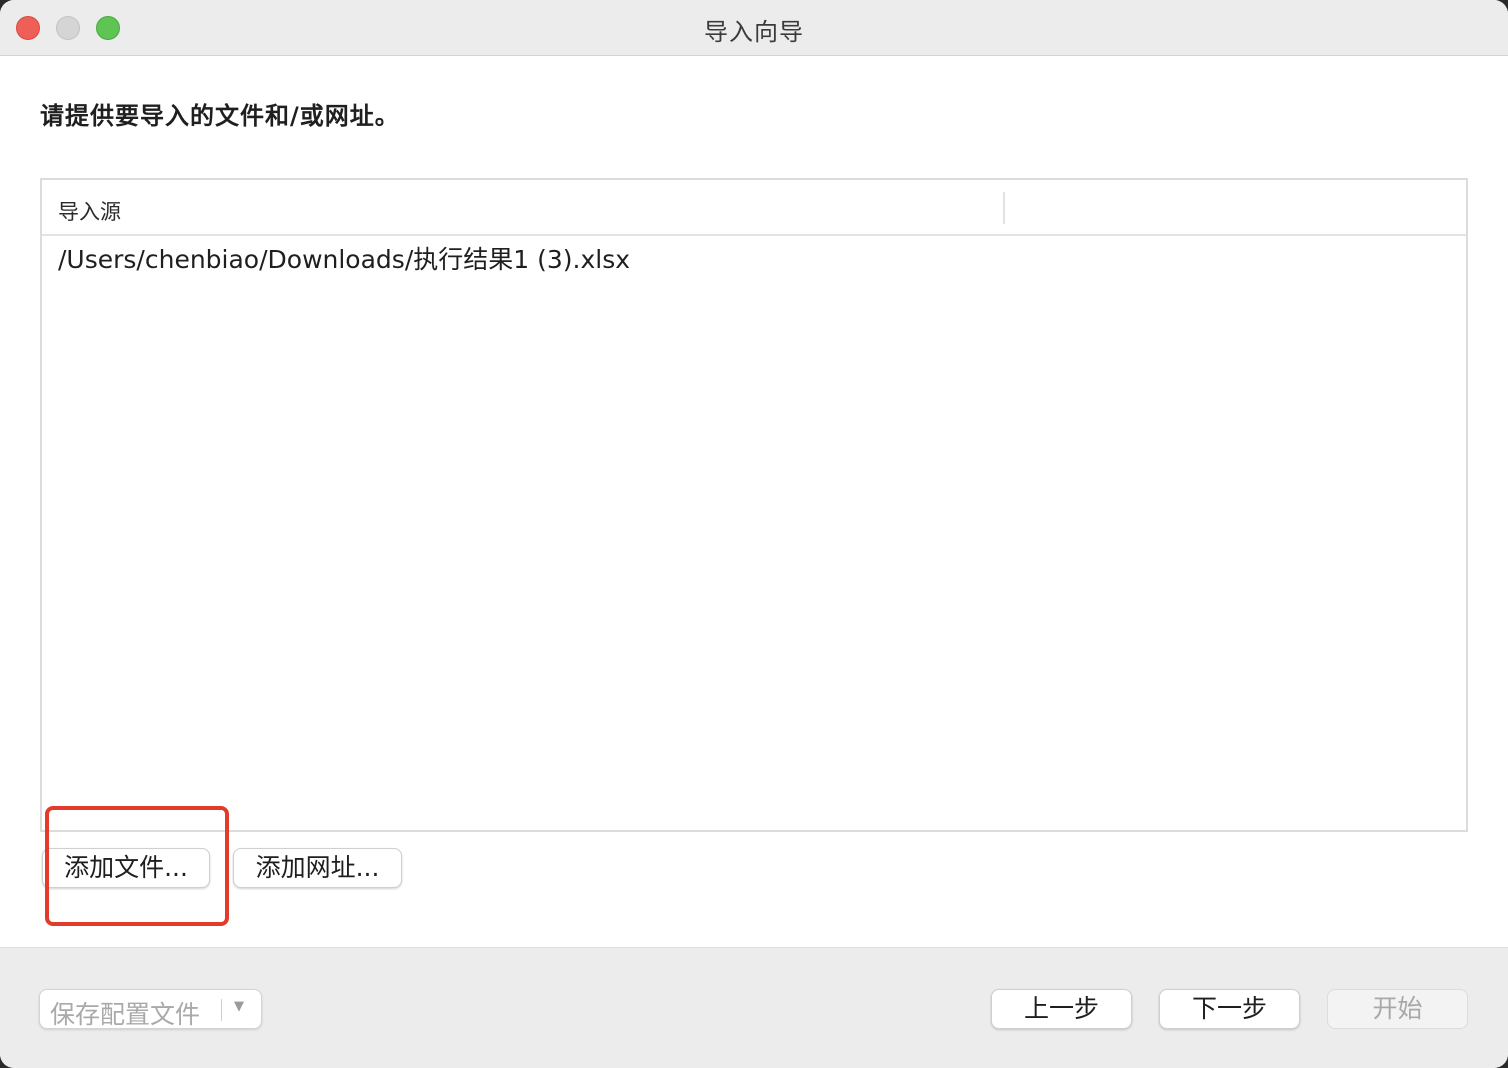 Image resolution: width=1508 pixels, height=1068 pixels. Describe the element at coordinates (89, 211) in the screenshot. I see `column-header-import-source: 导入源` at that location.